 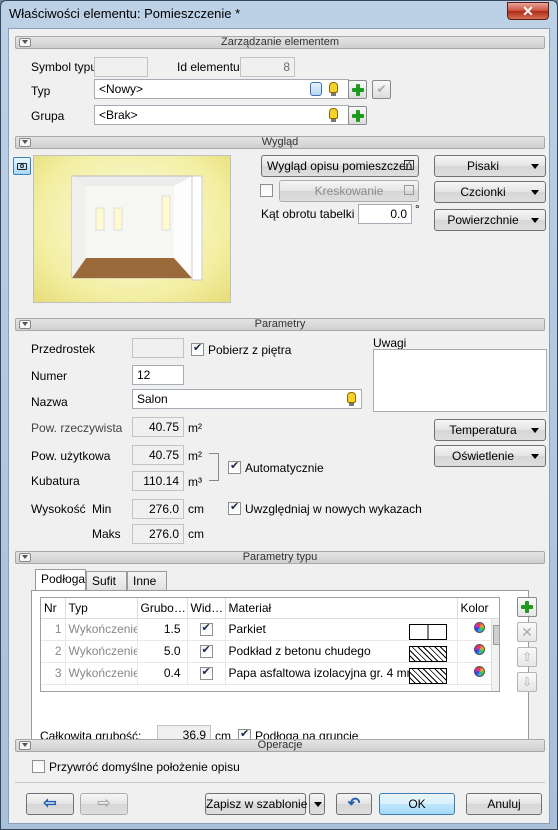 I want to click on number-field: 12, so click(x=158, y=375).